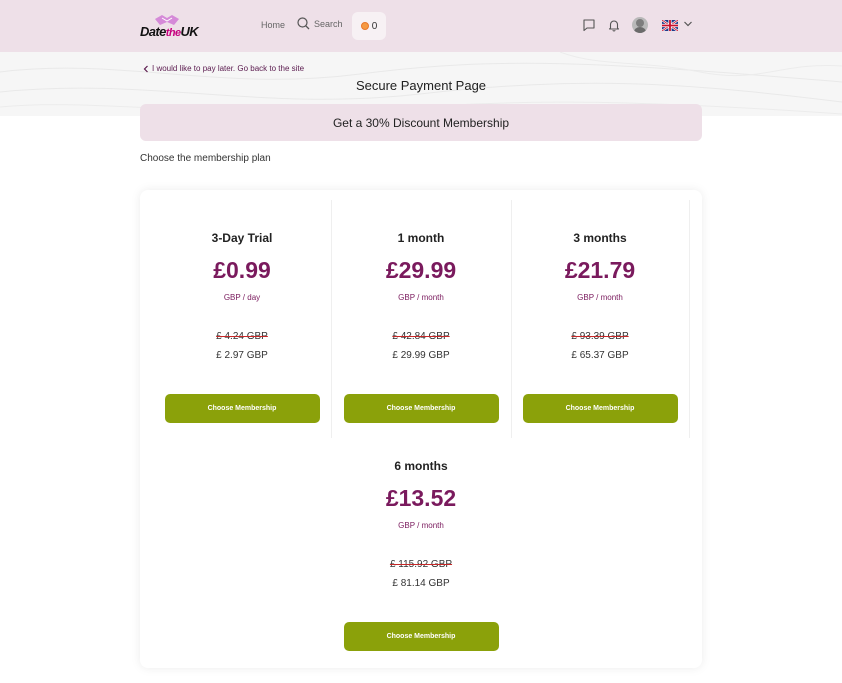  Describe the element at coordinates (614, 25) in the screenshot. I see `bell-icon` at that location.